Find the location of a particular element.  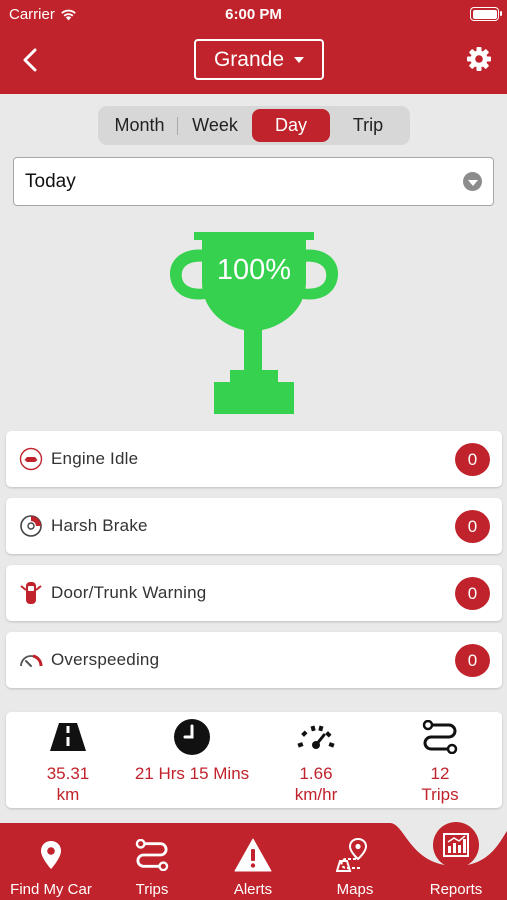

stat-speed-unit: km/hr is located at coordinates (316, 794).